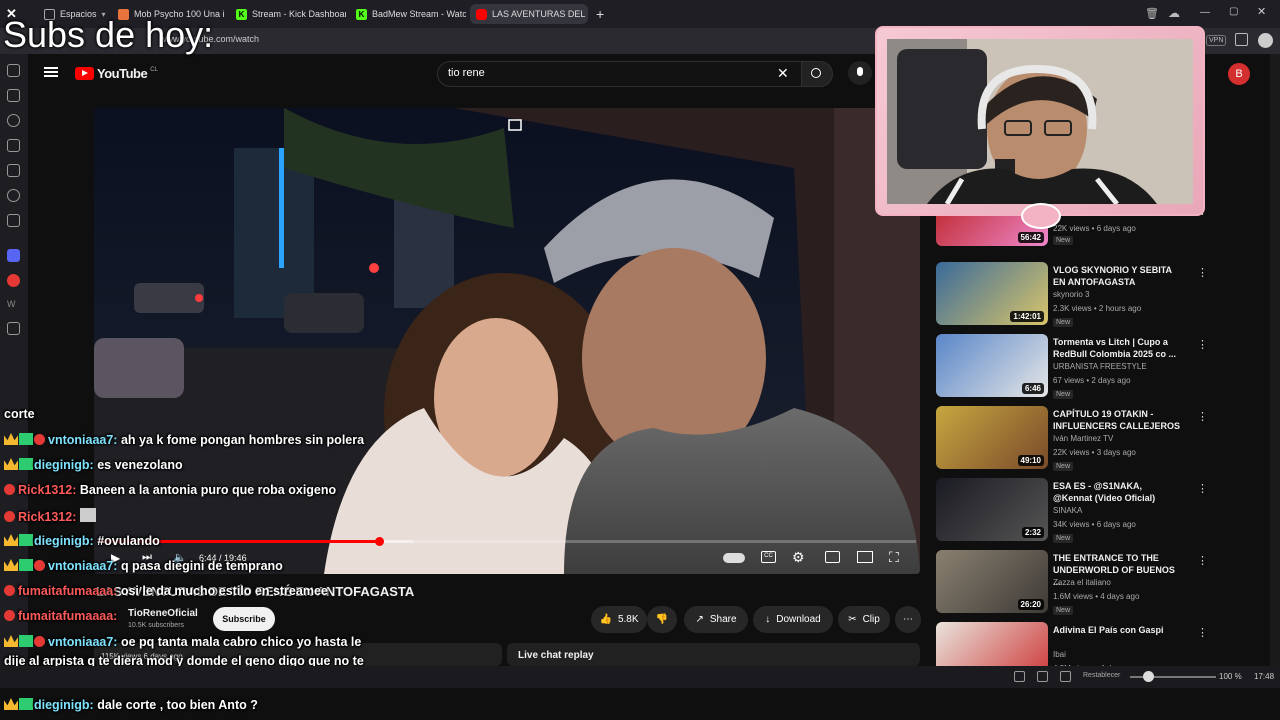 Image resolution: width=1280 pixels, height=720 pixels. What do you see at coordinates (116, 73) in the screenshot?
I see `youtube-logo: YouTube CL` at bounding box center [116, 73].